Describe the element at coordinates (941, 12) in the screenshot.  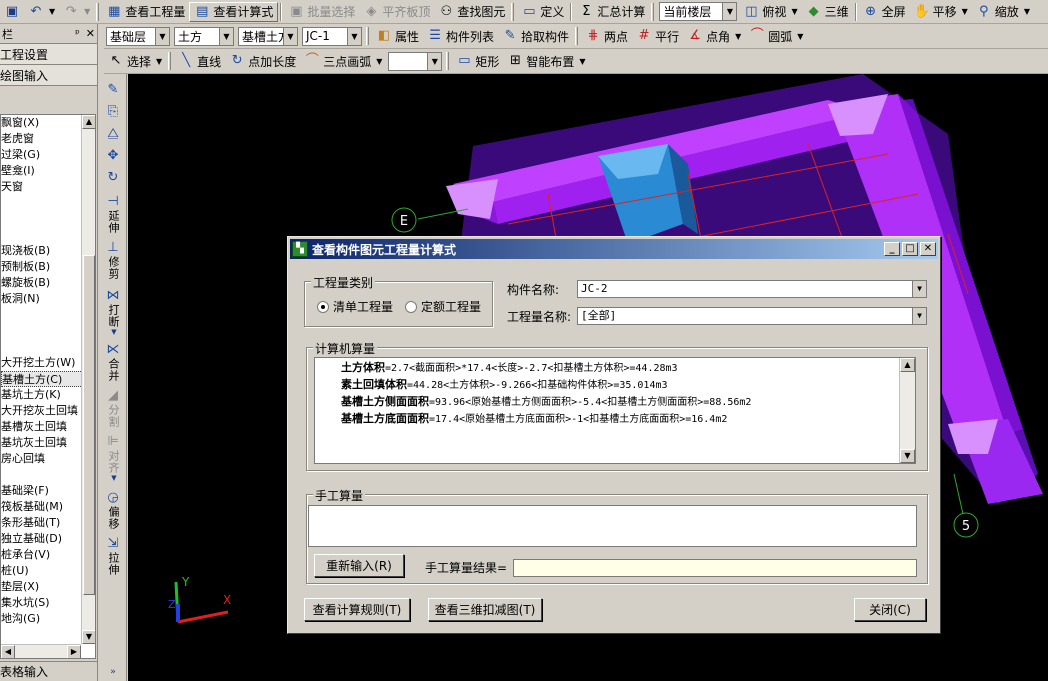
I see `pan-button: ✋ 平移 ▼` at that location.